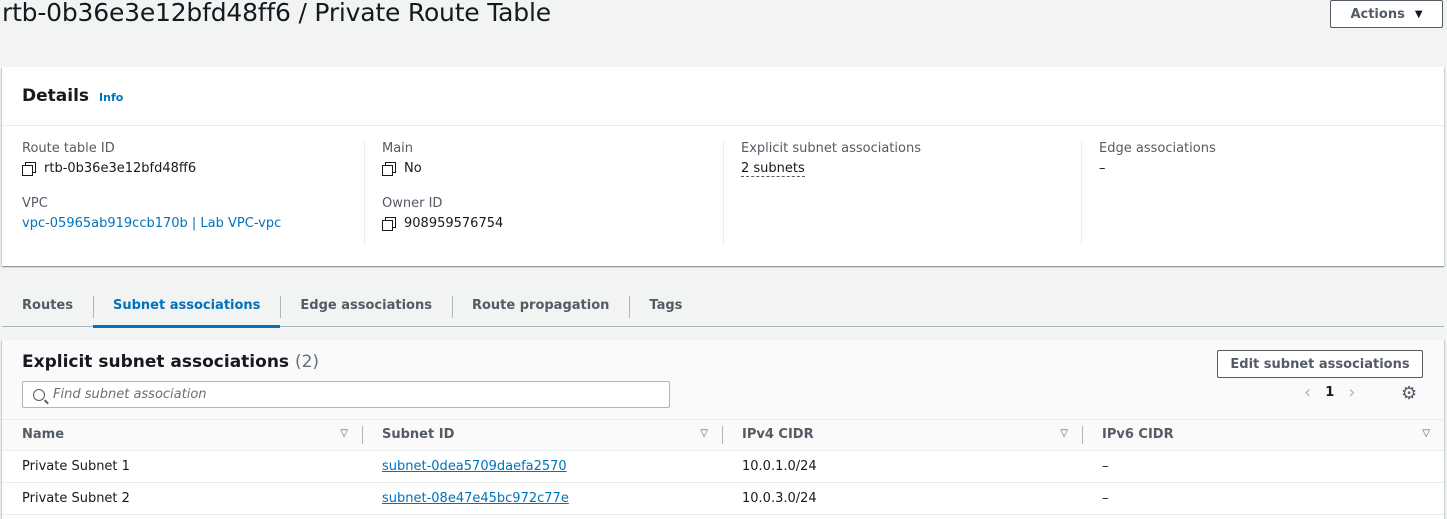 The width and height of the screenshot is (1447, 519). Describe the element at coordinates (182, 466) in the screenshot. I see `cell-name: Private Subnet 1` at that location.